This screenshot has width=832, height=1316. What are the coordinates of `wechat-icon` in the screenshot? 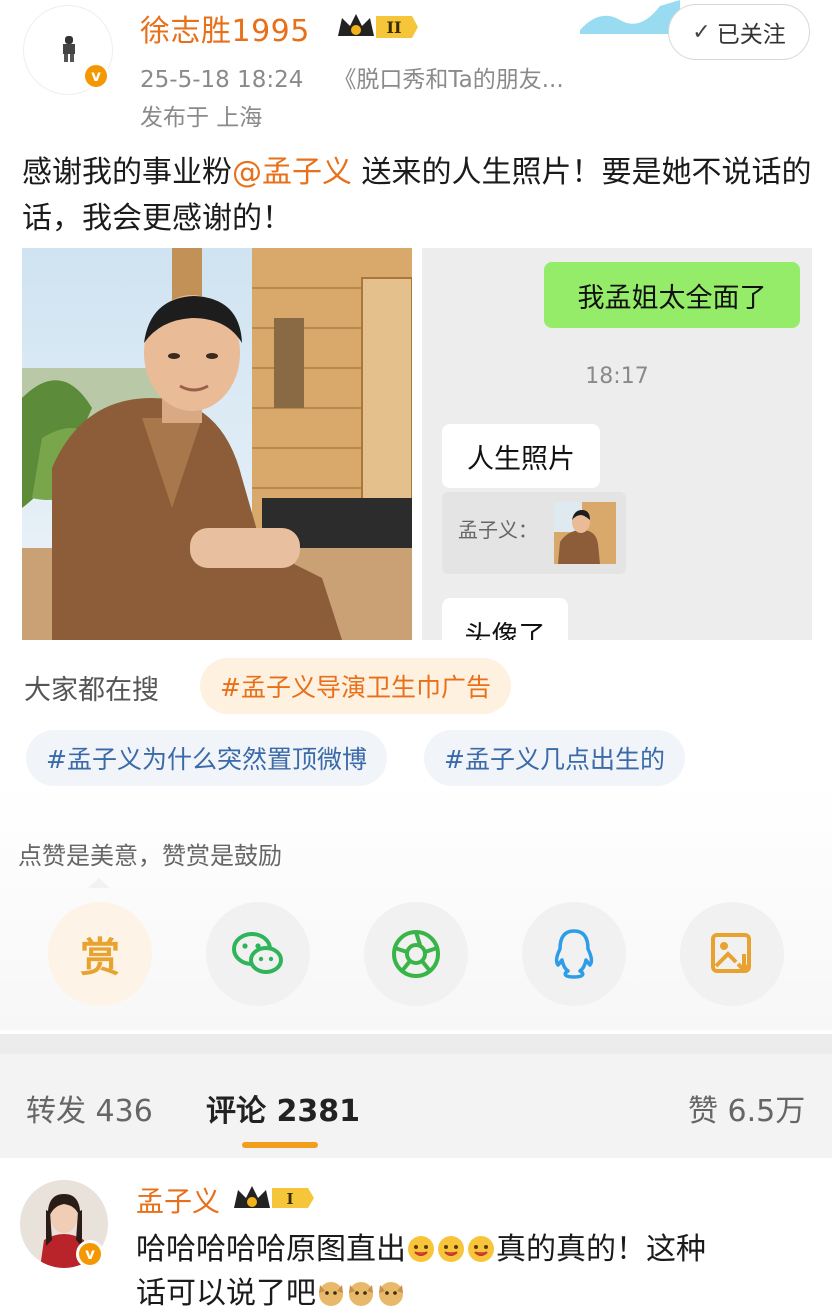 It's located at (257, 953).